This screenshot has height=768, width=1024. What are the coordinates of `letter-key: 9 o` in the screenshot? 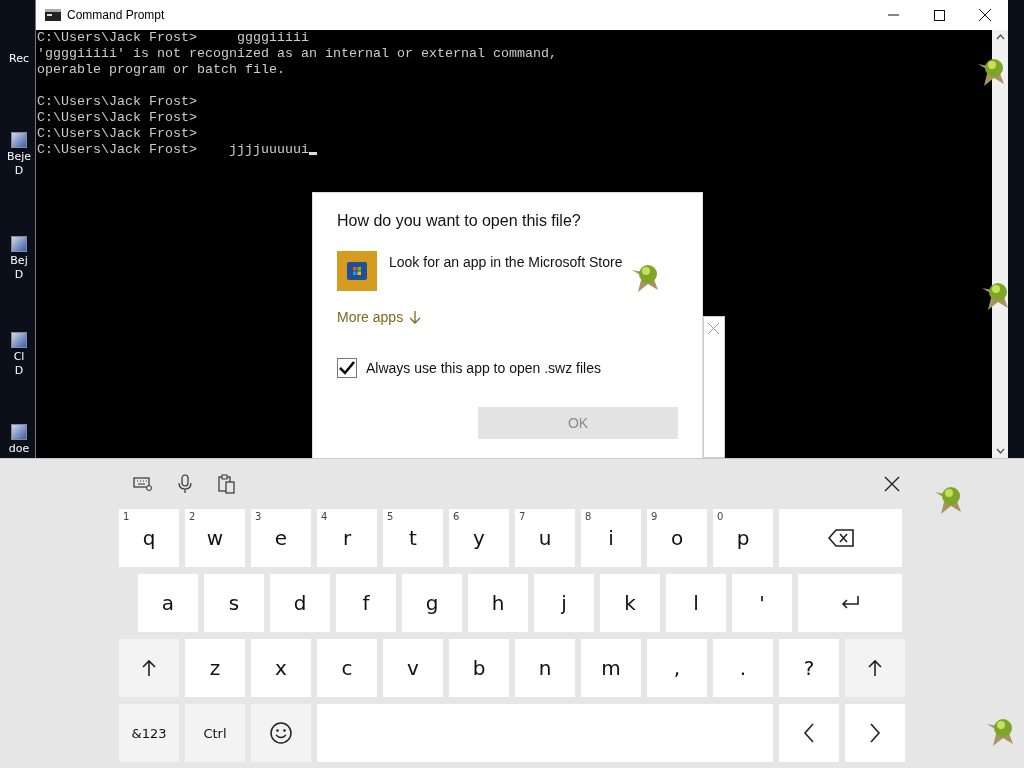 It's located at (677, 538).